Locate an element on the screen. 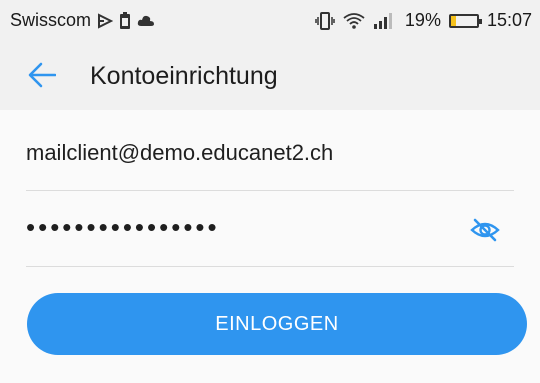  sim-icon is located at coordinates (125, 20).